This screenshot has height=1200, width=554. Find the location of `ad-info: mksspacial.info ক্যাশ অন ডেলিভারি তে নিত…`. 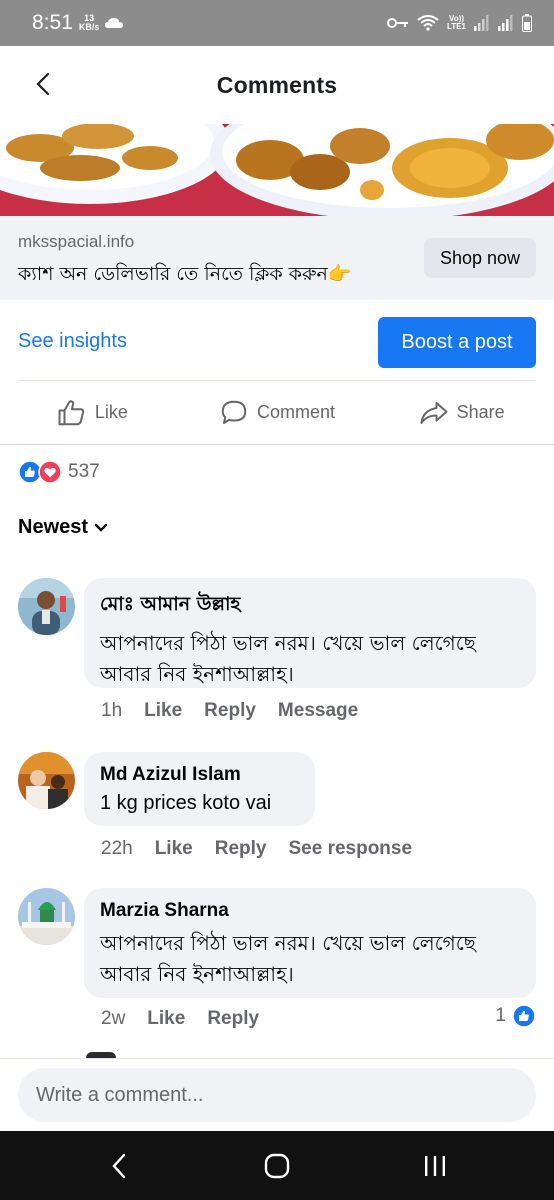

ad-info: mksspacial.info ক্যাশ অন ডেলিভারি তে নিত… is located at coordinates (277, 258).